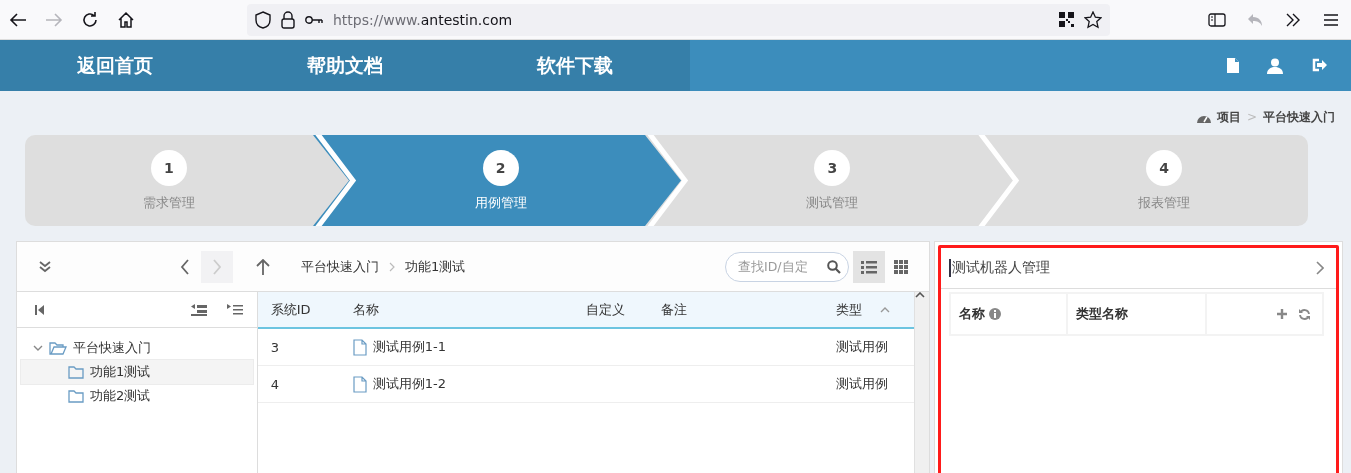 The image size is (1351, 473). What do you see at coordinates (168, 202) in the screenshot?
I see `step-label: 需求管理` at bounding box center [168, 202].